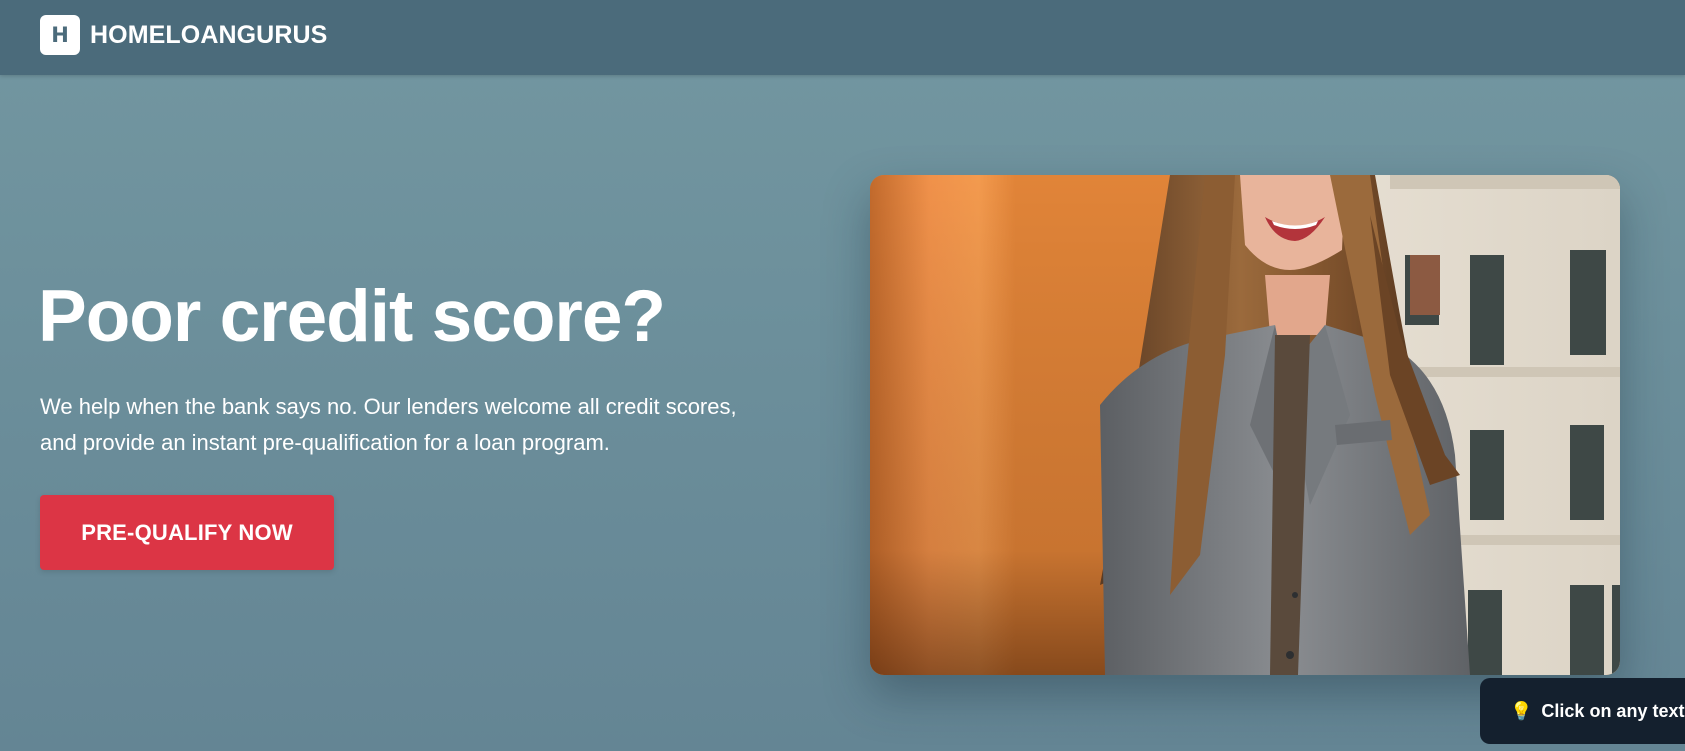 The width and height of the screenshot is (1685, 751). I want to click on hero-title: Poor credit score?, so click(352, 316).